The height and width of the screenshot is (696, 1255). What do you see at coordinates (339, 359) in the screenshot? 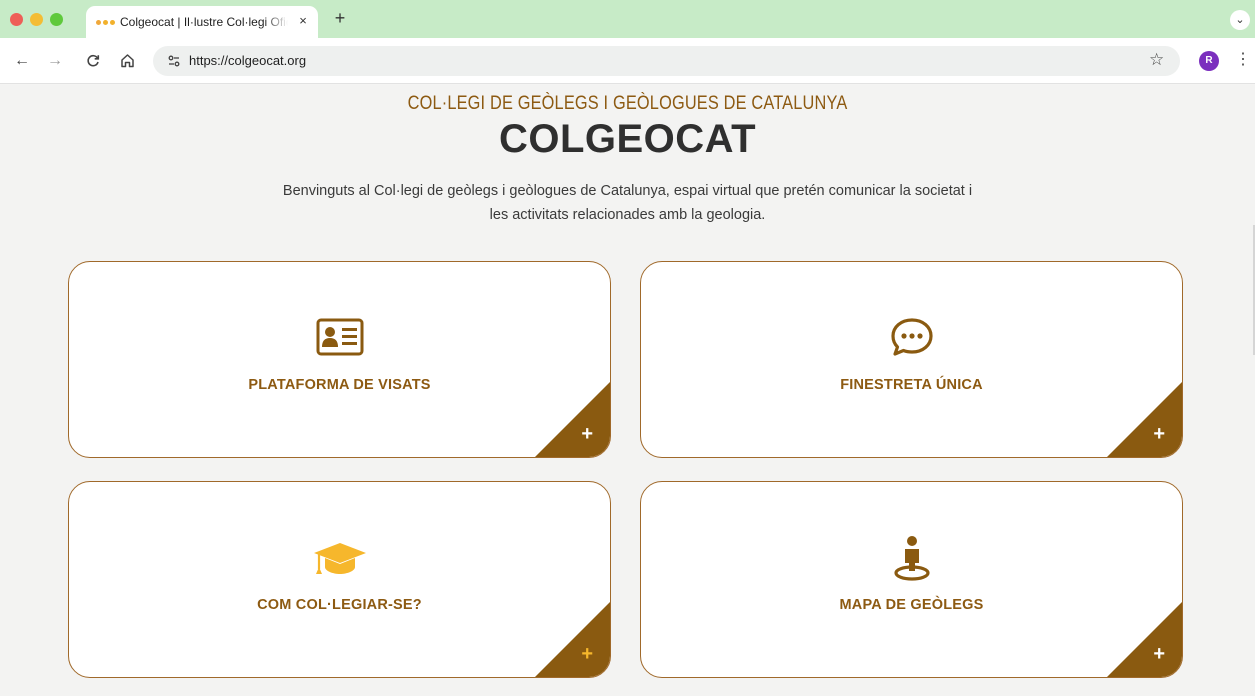
I see `card-plataforma-de-visats: PLATAFORMA DE VISATS +` at bounding box center [339, 359].